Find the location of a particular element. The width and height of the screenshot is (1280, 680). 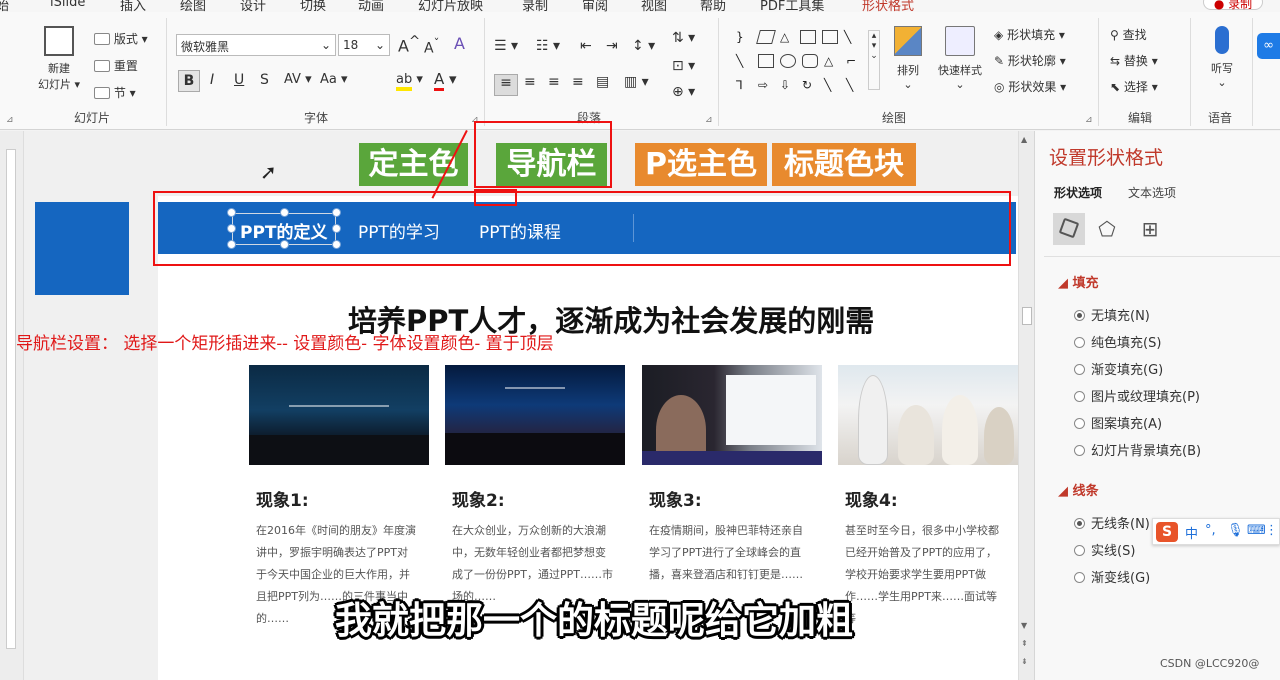

ime-punct: °, is located at coordinates (1210, 530).